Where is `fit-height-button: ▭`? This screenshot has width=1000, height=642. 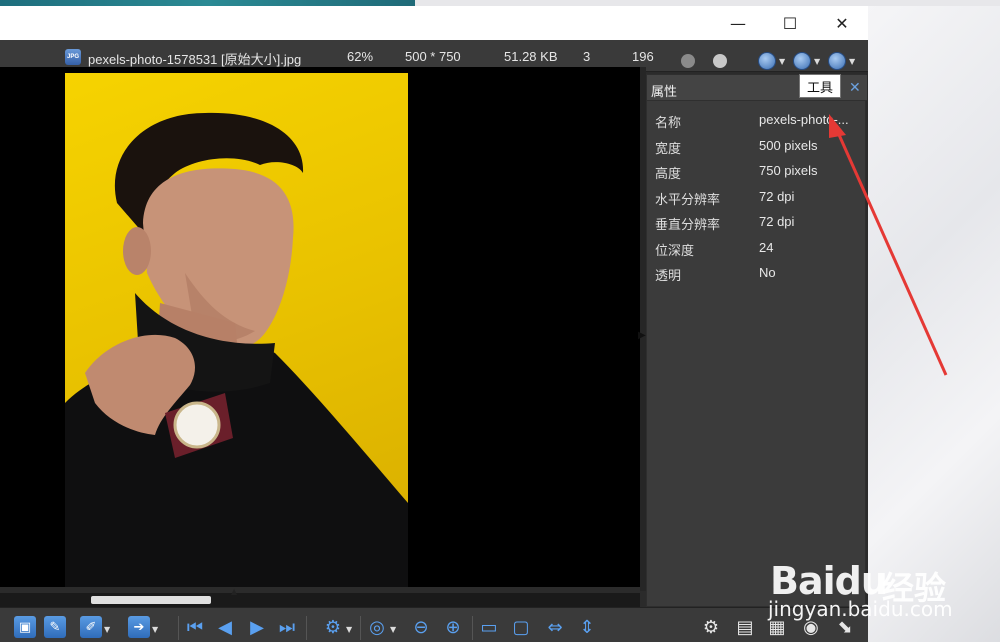
fit-height-button: ▭ is located at coordinates (489, 627).